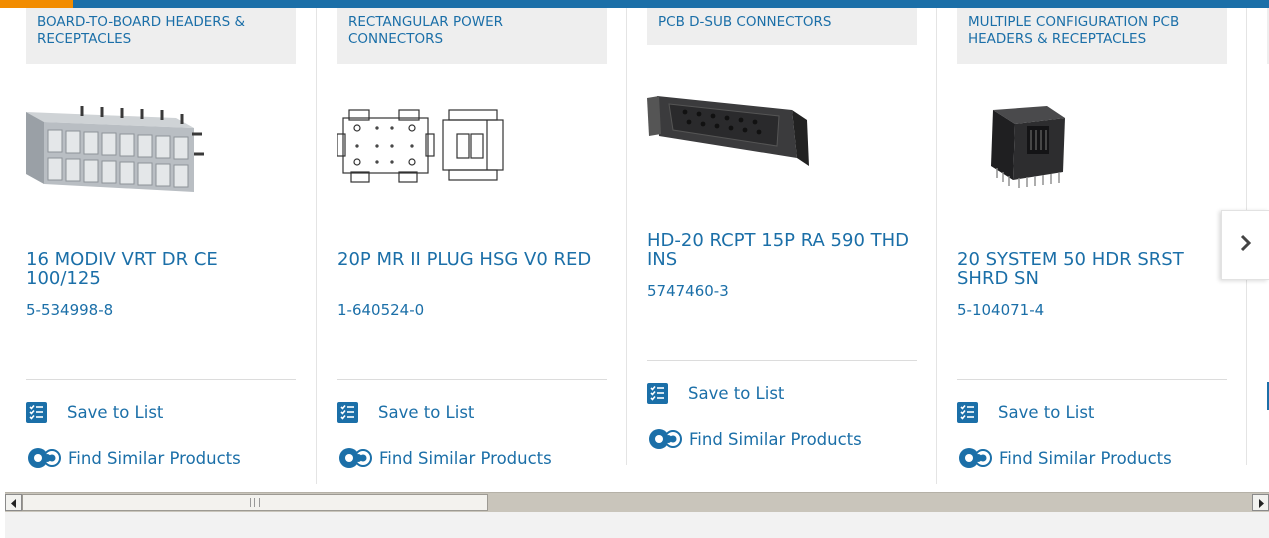 The height and width of the screenshot is (538, 1269). I want to click on carousel-next-button, so click(1245, 245).